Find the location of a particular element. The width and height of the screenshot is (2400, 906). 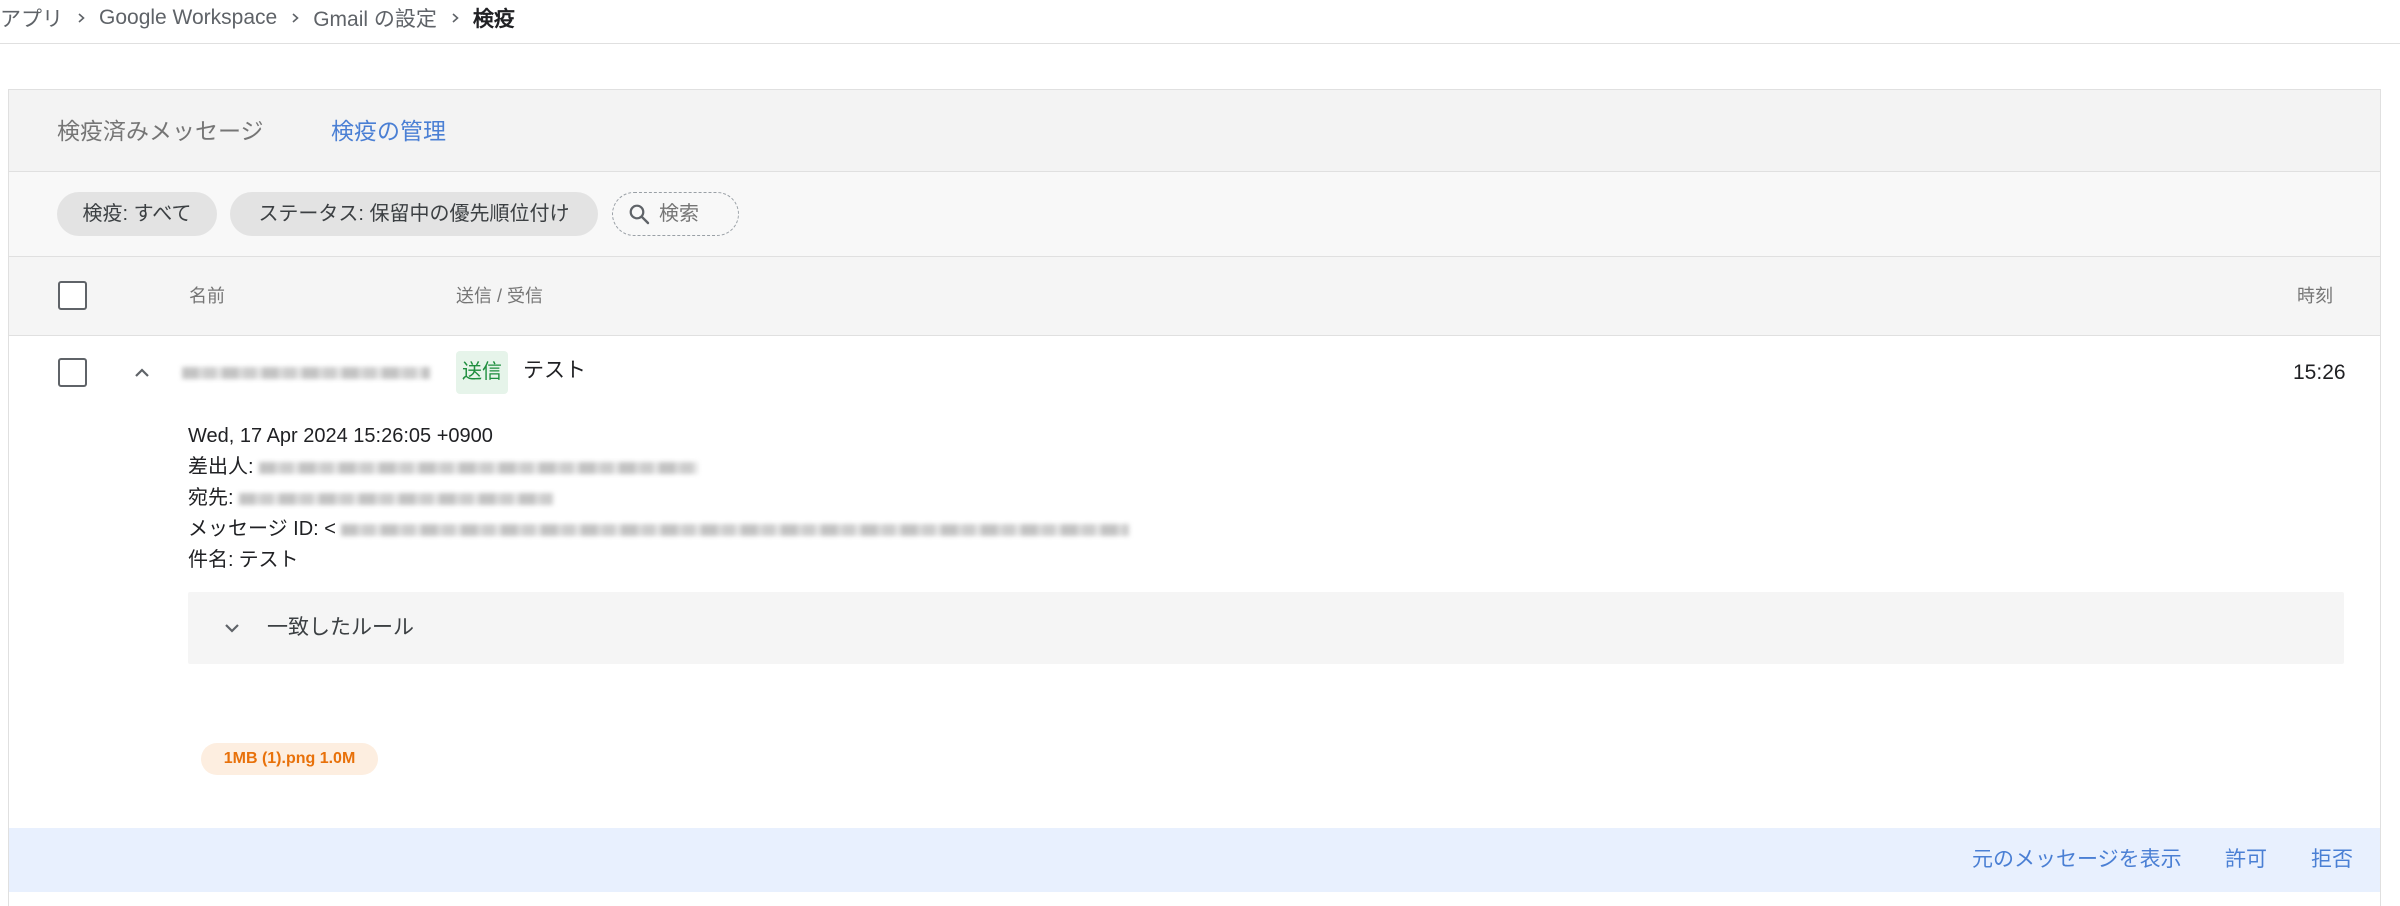

chevron-up-icon is located at coordinates (142, 373).